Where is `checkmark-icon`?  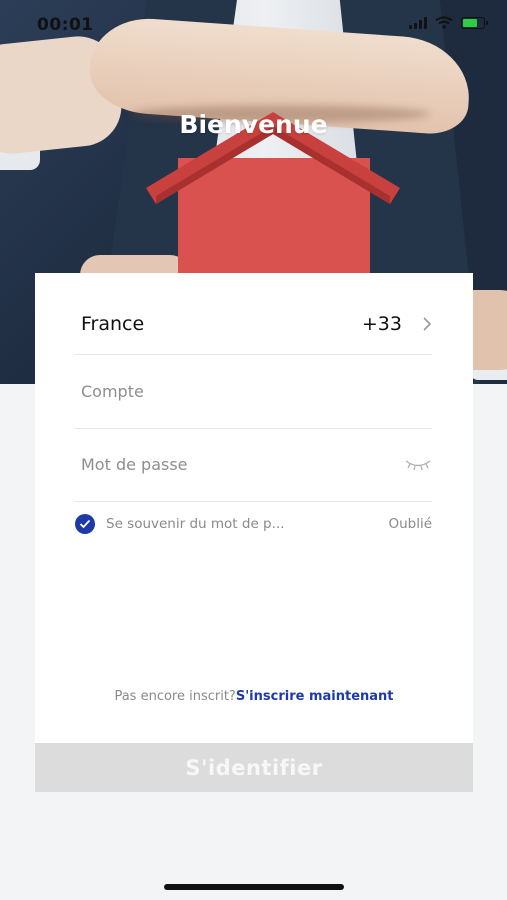
checkmark-icon is located at coordinates (85, 524).